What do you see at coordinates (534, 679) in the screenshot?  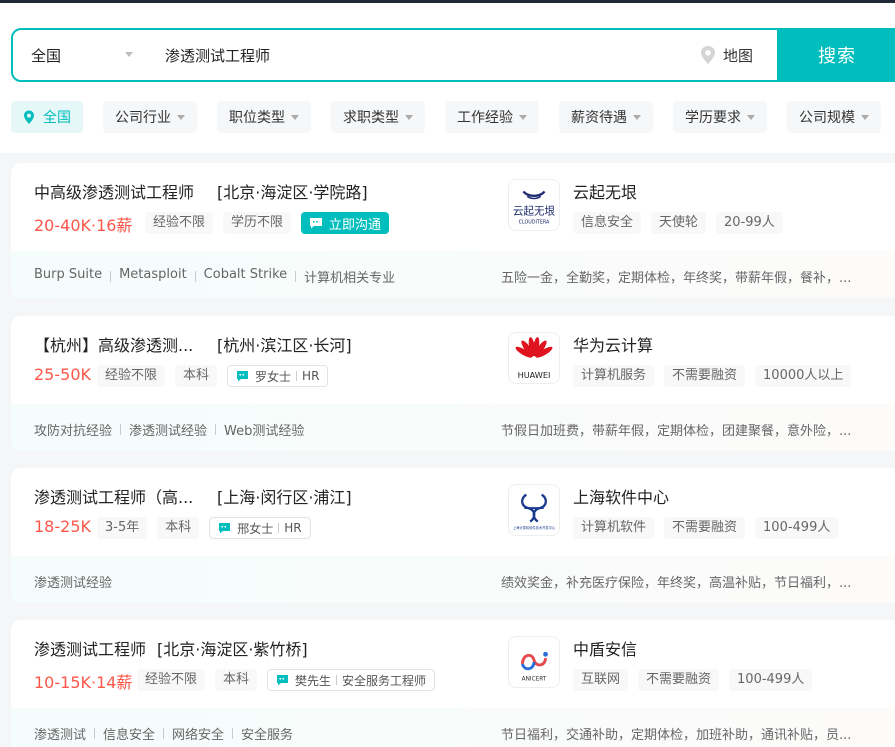 I see `svg-text: ANICERT` at bounding box center [534, 679].